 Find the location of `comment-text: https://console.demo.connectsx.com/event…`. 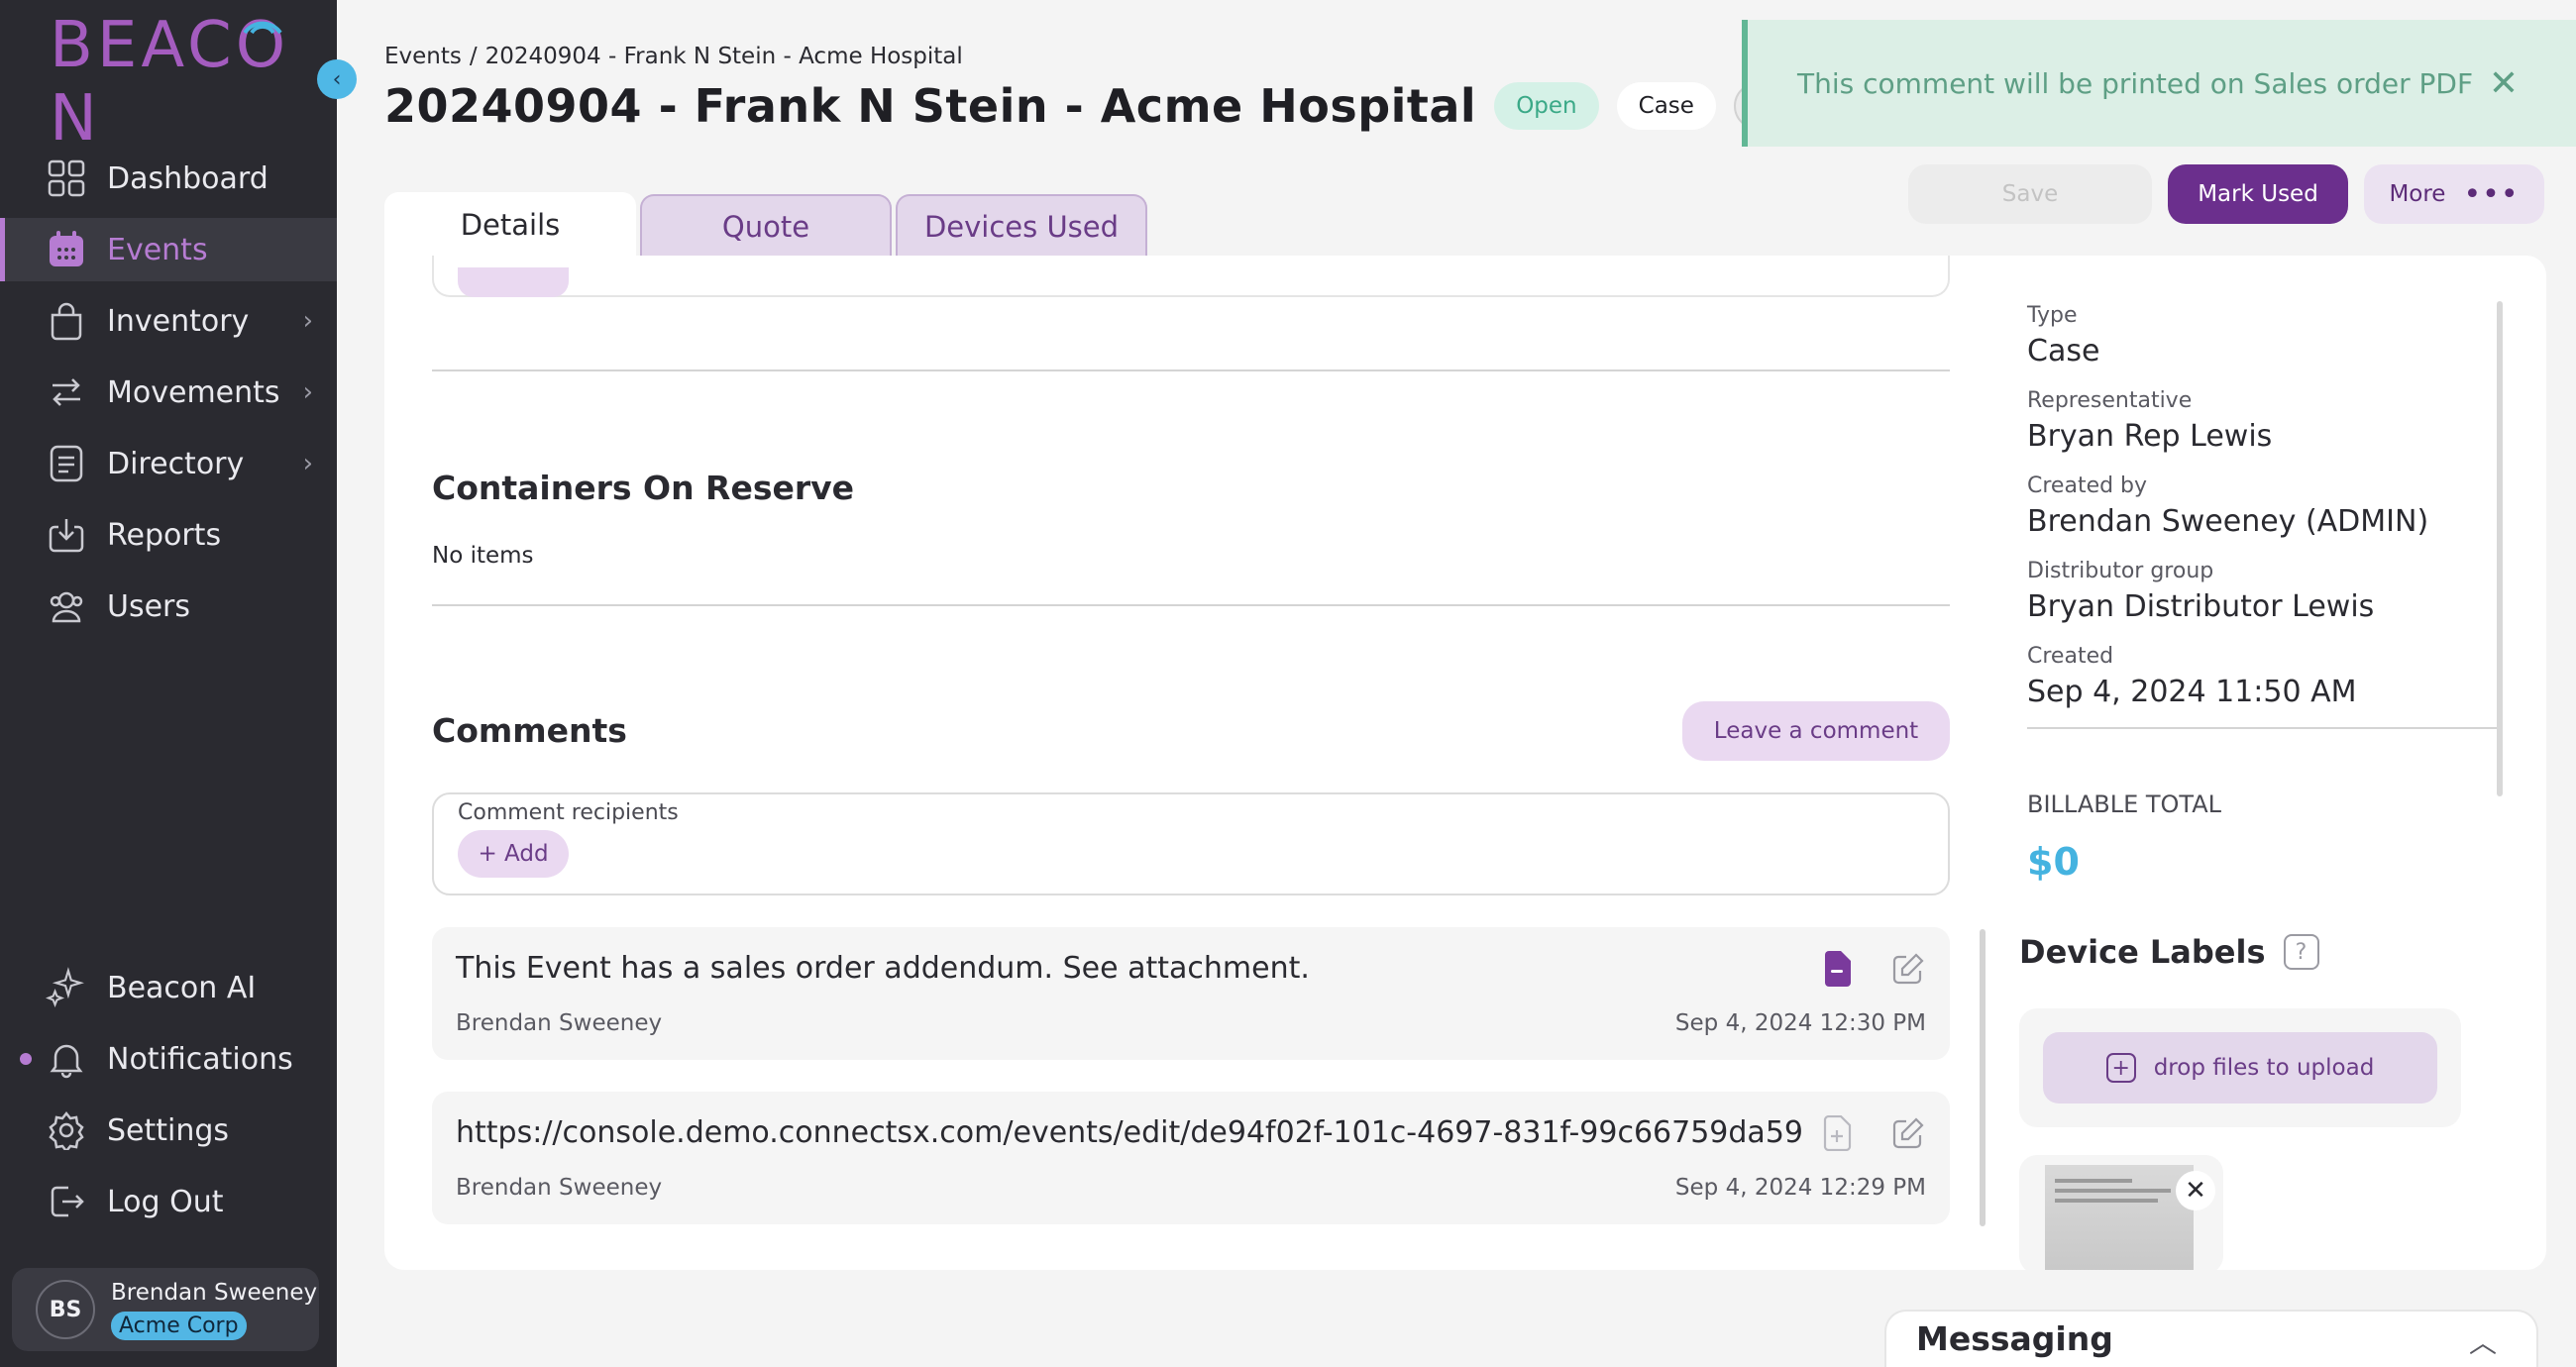

comment-text: https://console.demo.connectsx.com/event… is located at coordinates (1129, 1132).